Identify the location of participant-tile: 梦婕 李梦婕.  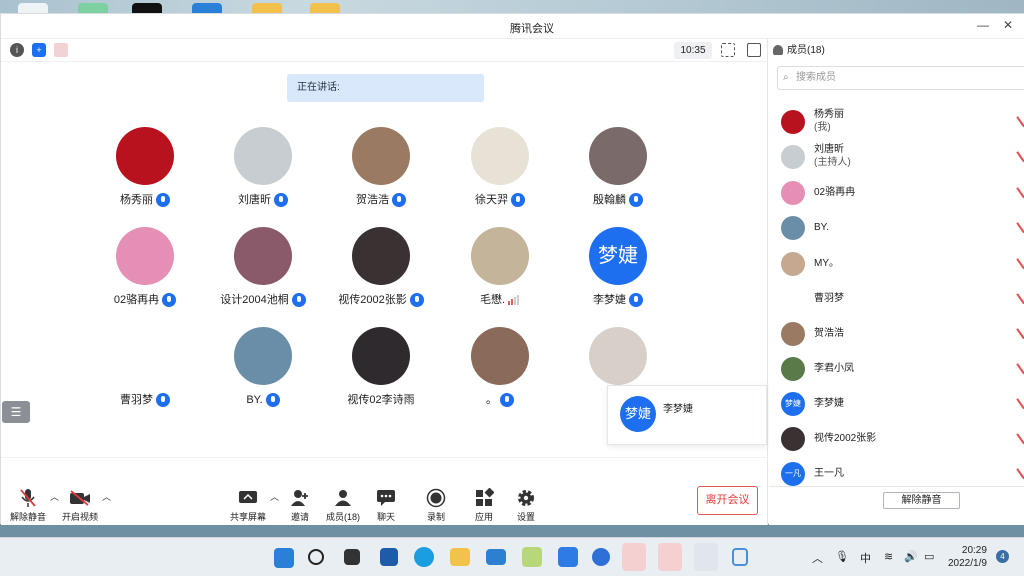
(618, 267).